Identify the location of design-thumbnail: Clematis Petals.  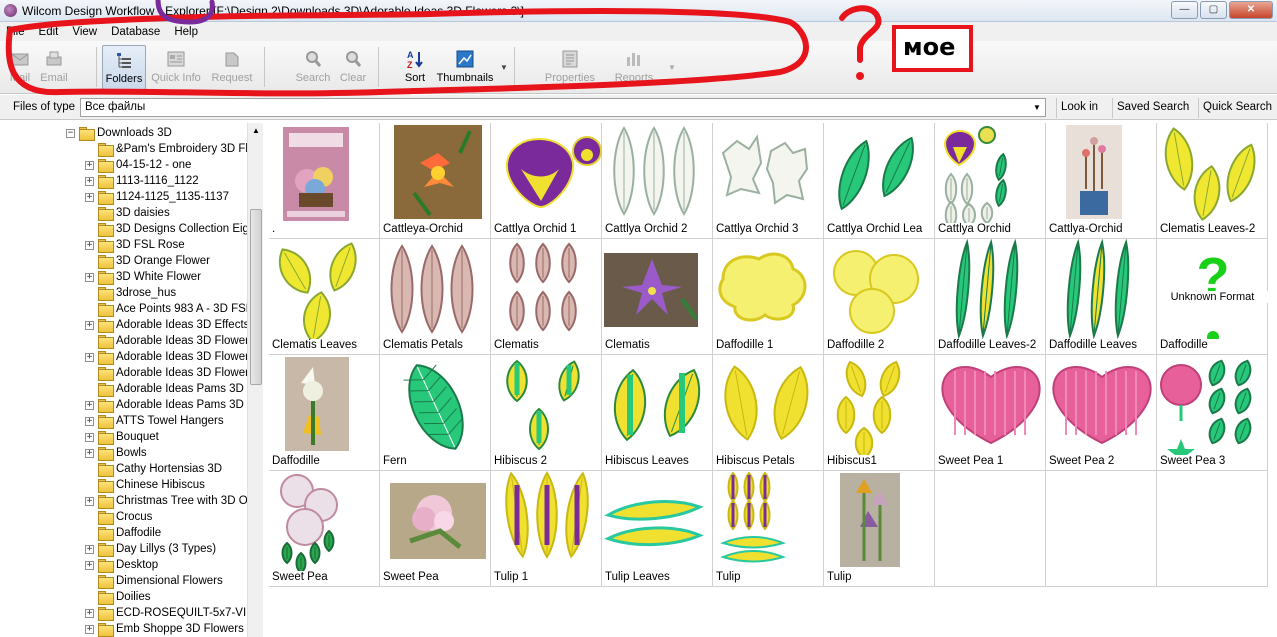
(435, 297).